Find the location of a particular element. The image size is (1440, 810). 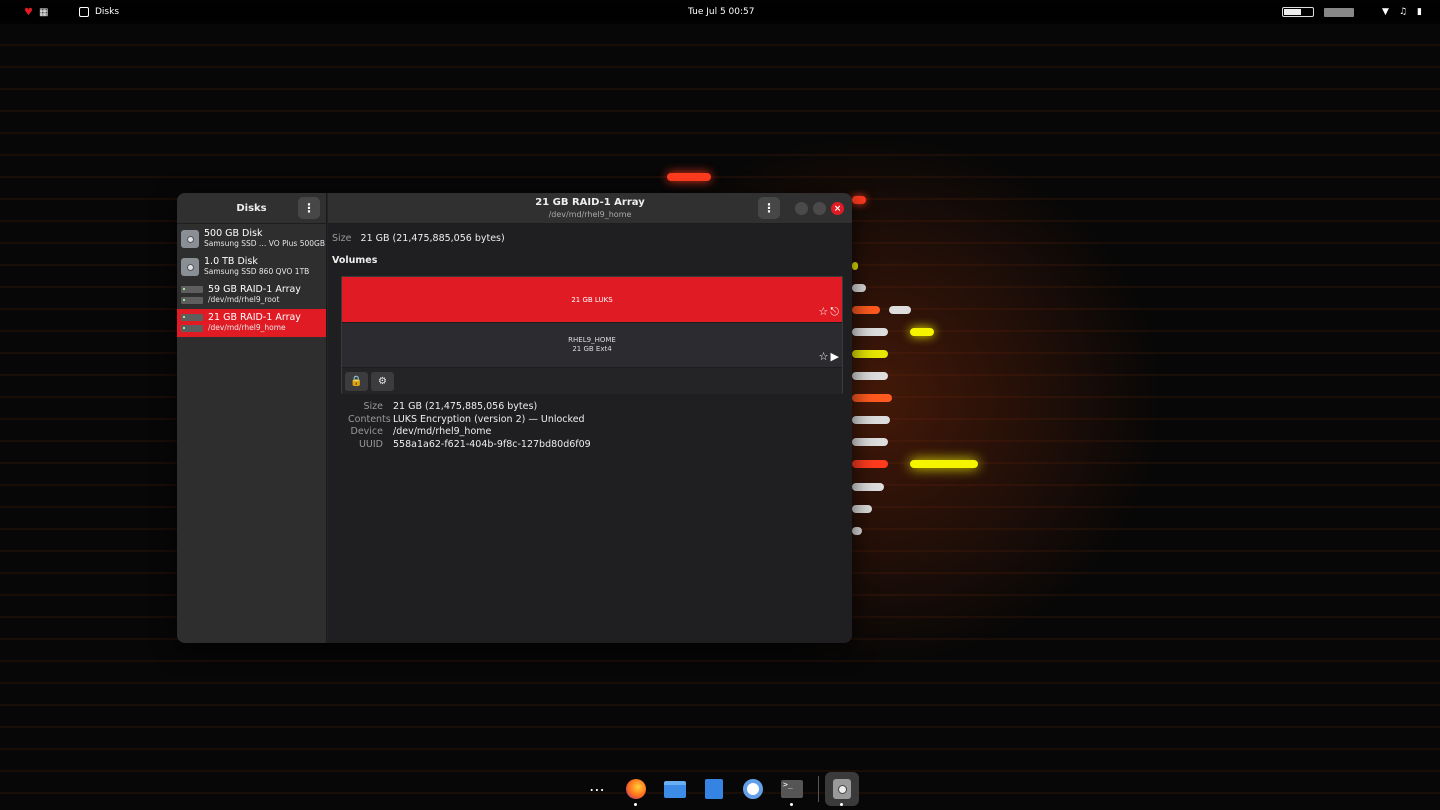

app-menu: Disks is located at coordinates (99, 12).